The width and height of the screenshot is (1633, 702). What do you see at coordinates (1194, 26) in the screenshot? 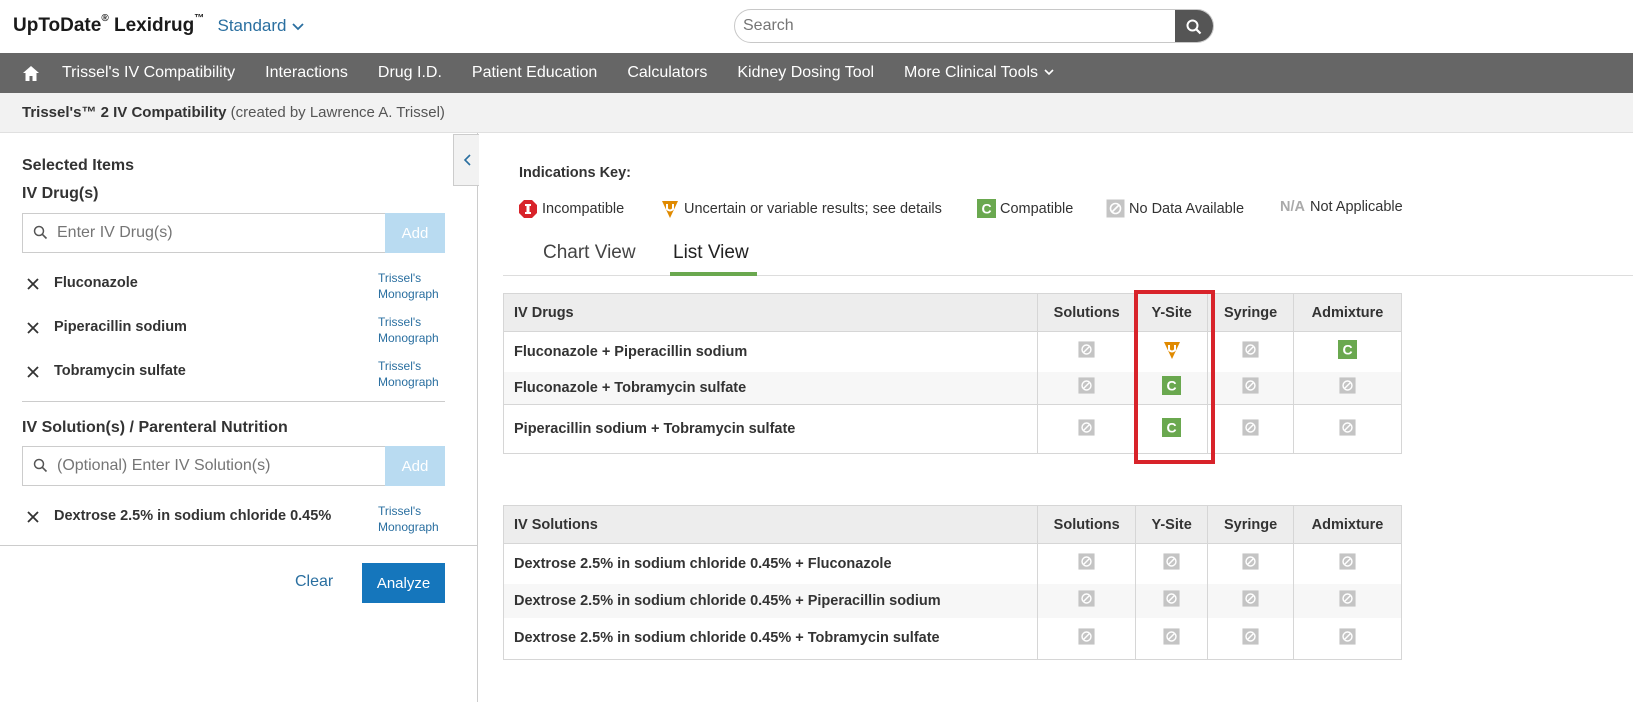
I see `search-button` at bounding box center [1194, 26].